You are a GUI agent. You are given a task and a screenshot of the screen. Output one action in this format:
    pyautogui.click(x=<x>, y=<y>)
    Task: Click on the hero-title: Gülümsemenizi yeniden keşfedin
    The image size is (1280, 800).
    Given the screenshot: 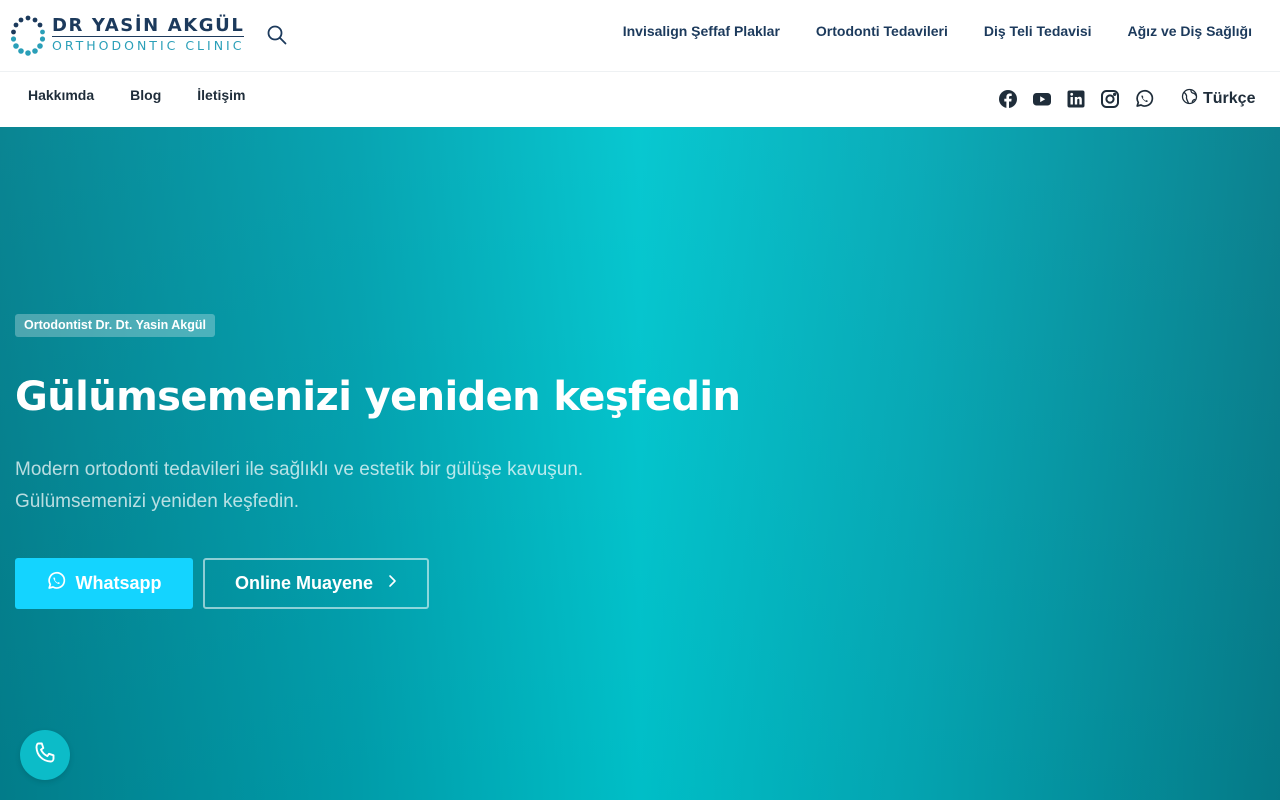 What is the action you would take?
    pyautogui.click(x=378, y=397)
    